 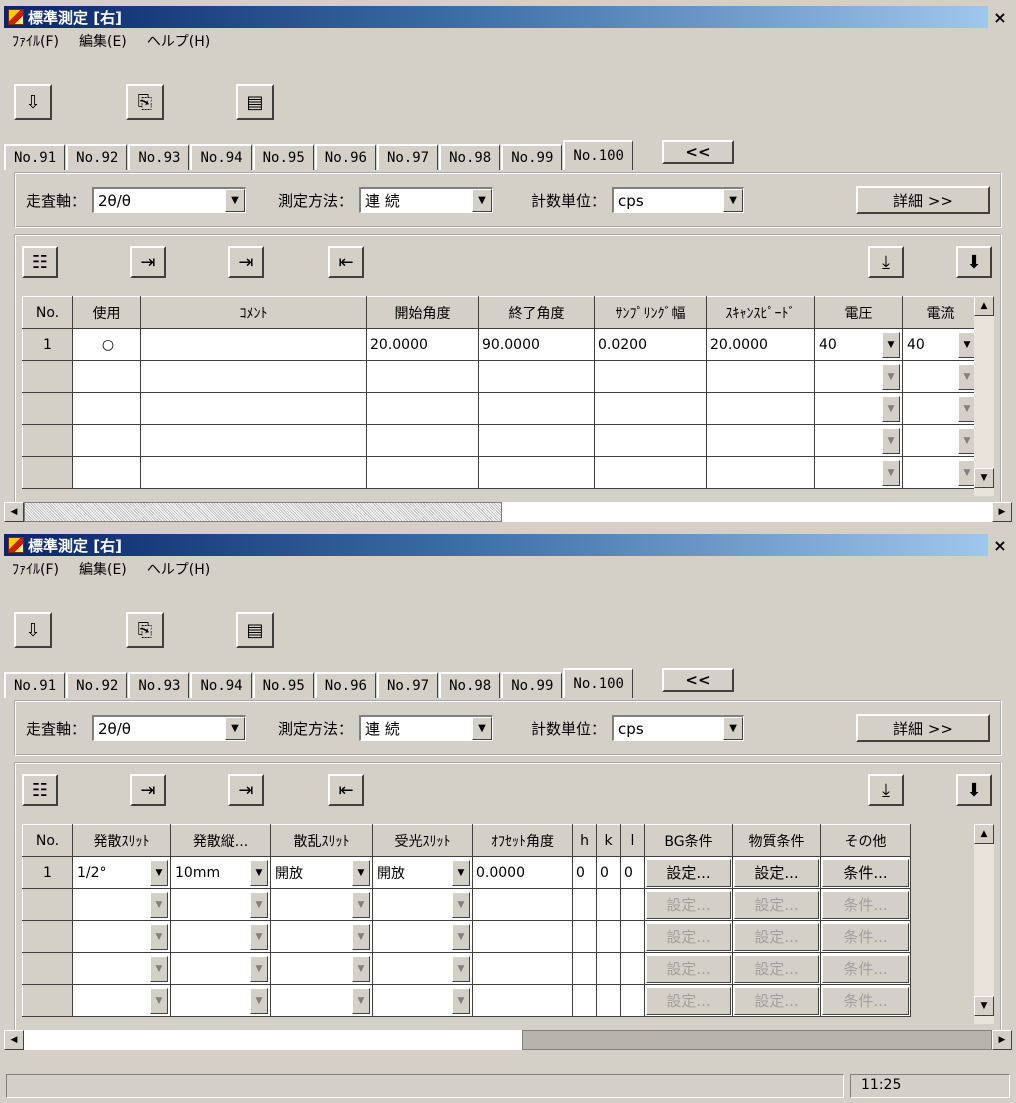 I want to click on div-vertical-cell-select: 10mm ▼, so click(x=220, y=872).